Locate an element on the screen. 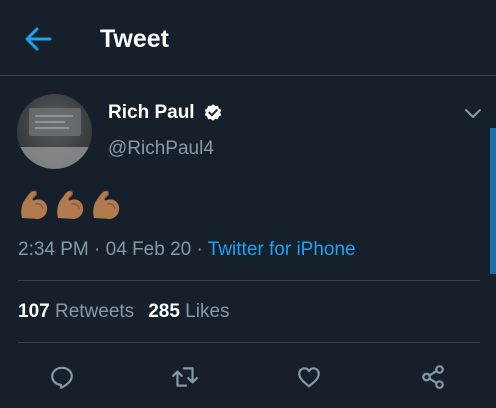 The width and height of the screenshot is (496, 408). reply-icon is located at coordinates (62, 377).